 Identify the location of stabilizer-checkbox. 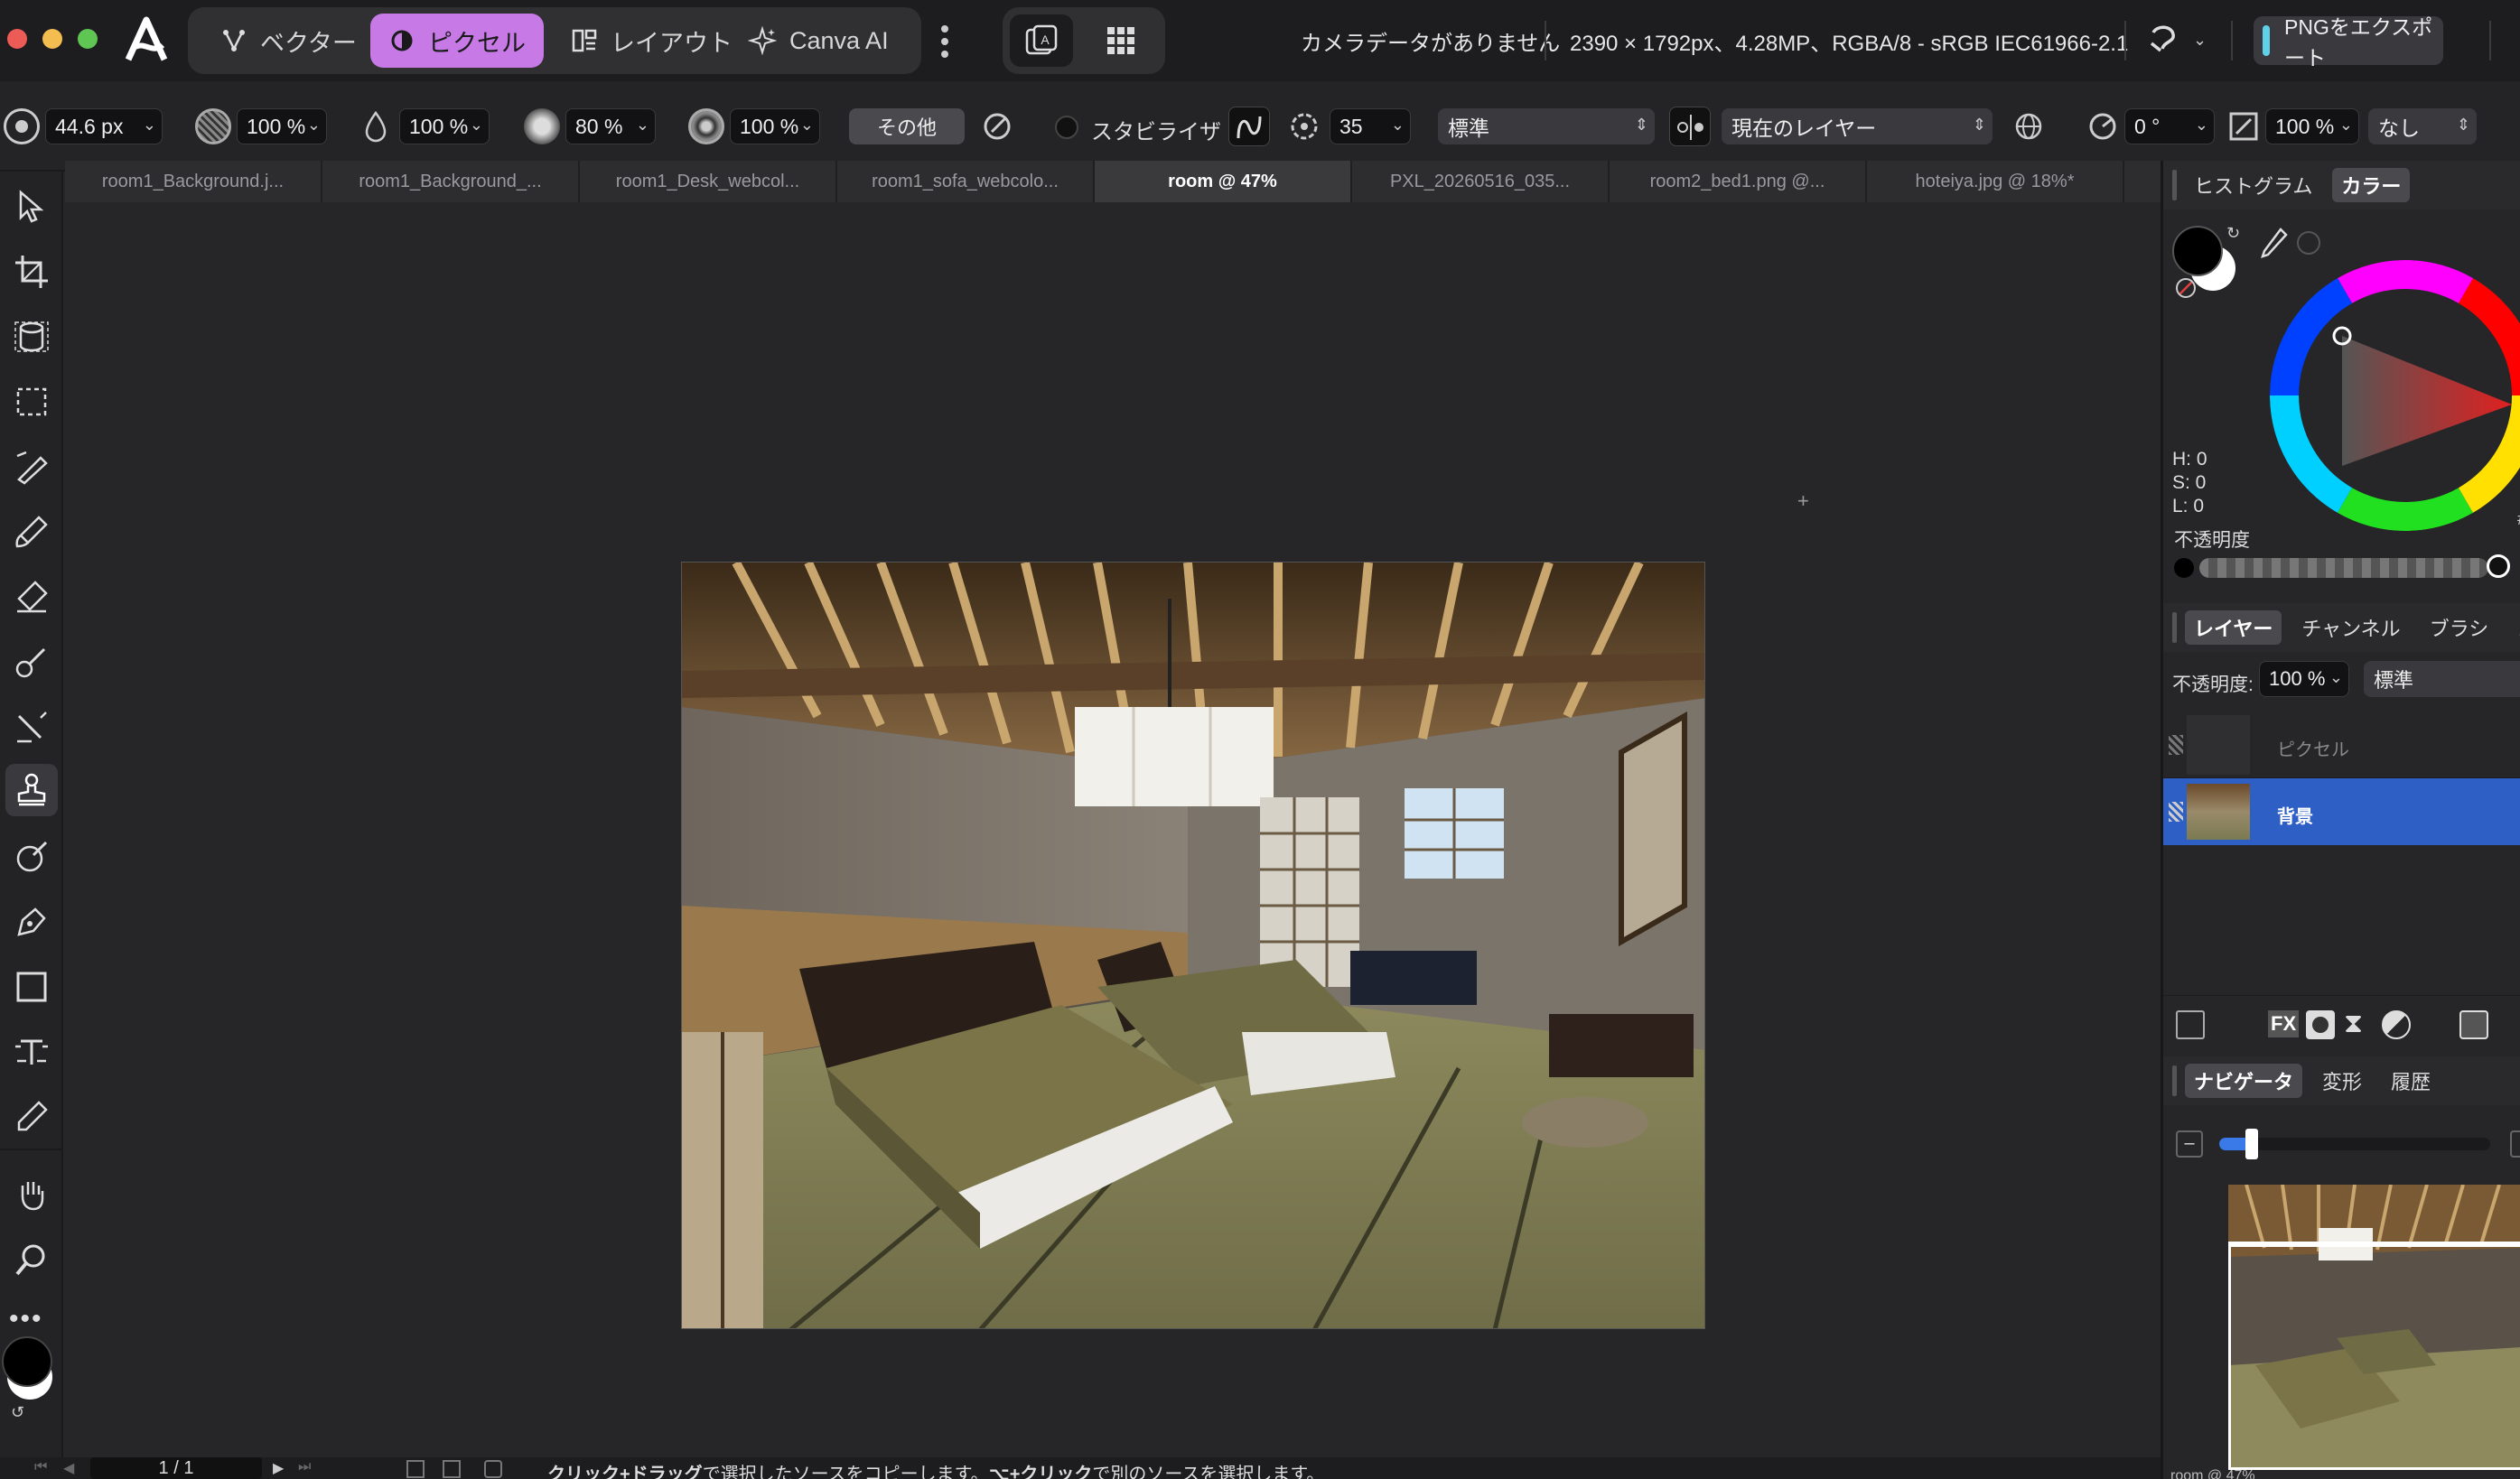
(1066, 127).